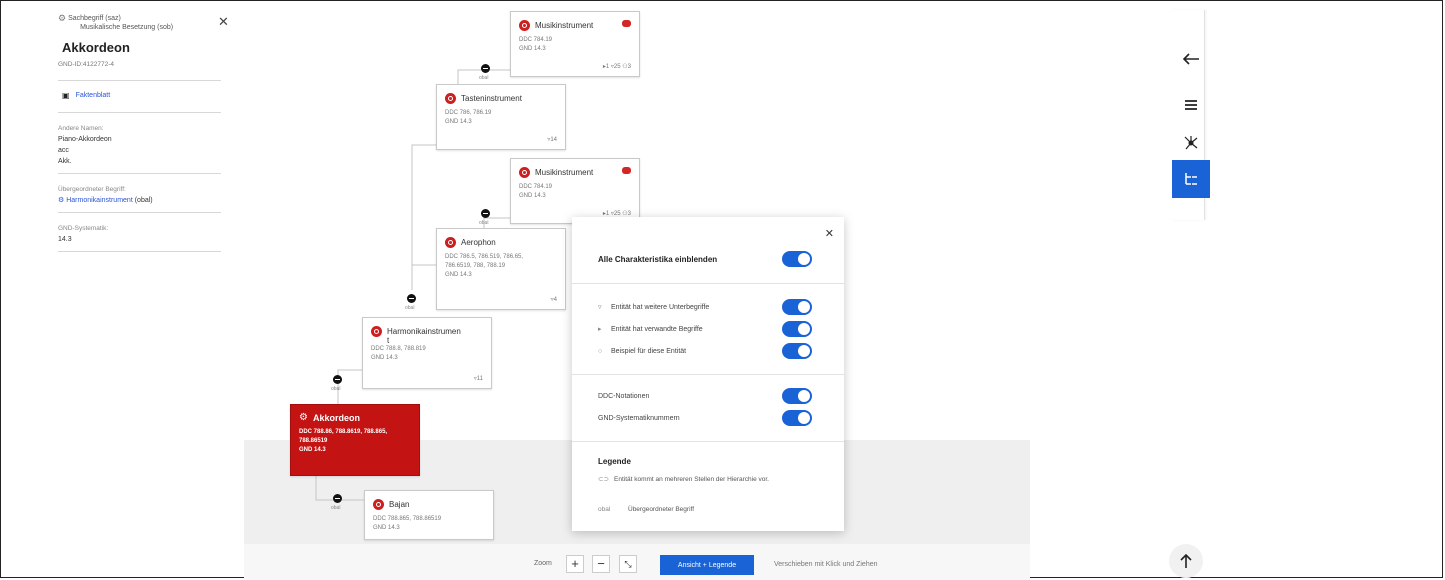 The height and width of the screenshot is (580, 1445). I want to click on pan-hint: Verschieben mit Klick und Ziehen, so click(826, 564).